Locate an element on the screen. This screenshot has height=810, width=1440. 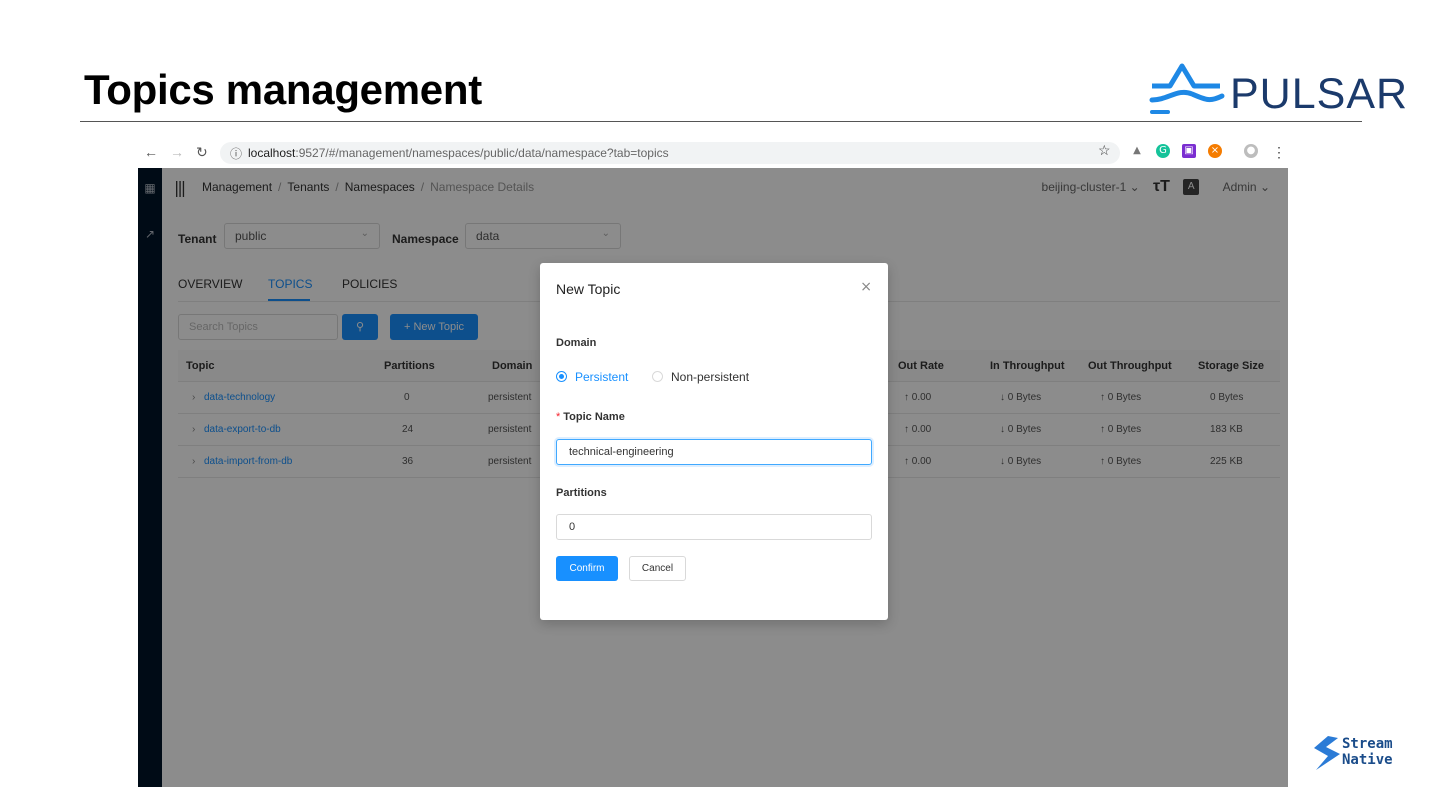
browser-menu-icon: ⋮ is located at coordinates (1279, 152).